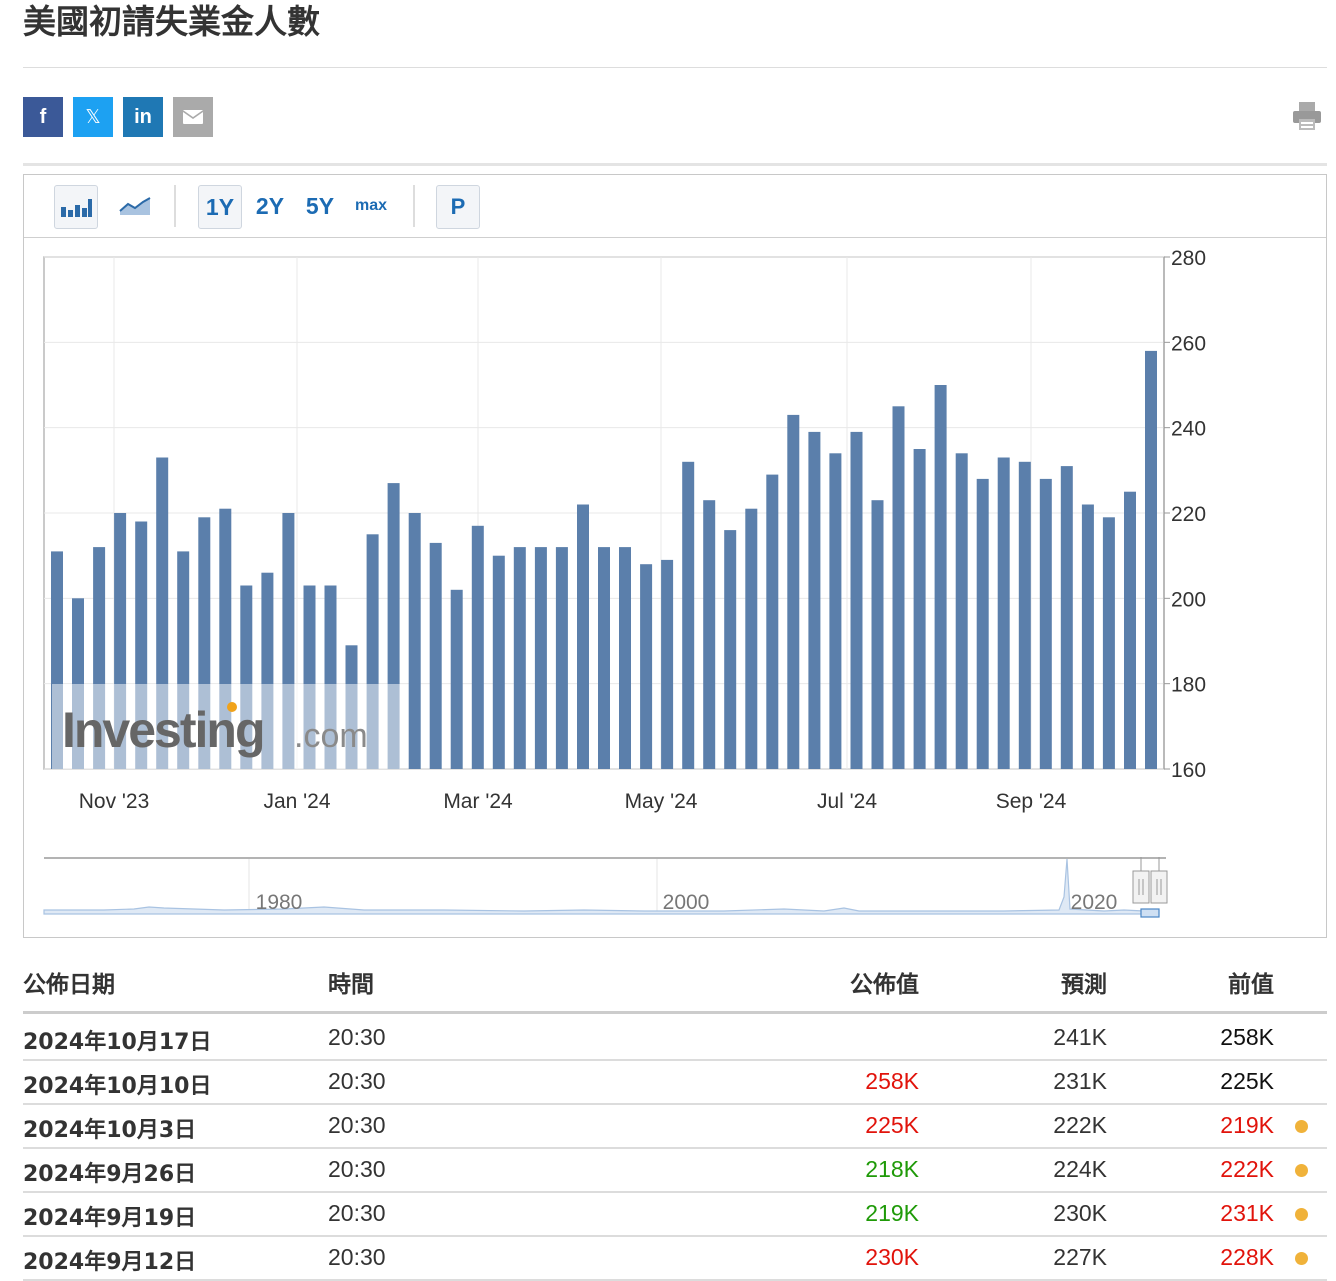 The width and height of the screenshot is (1336, 1281). Describe the element at coordinates (1251, 985) in the screenshot. I see `header-previous: 前值` at that location.